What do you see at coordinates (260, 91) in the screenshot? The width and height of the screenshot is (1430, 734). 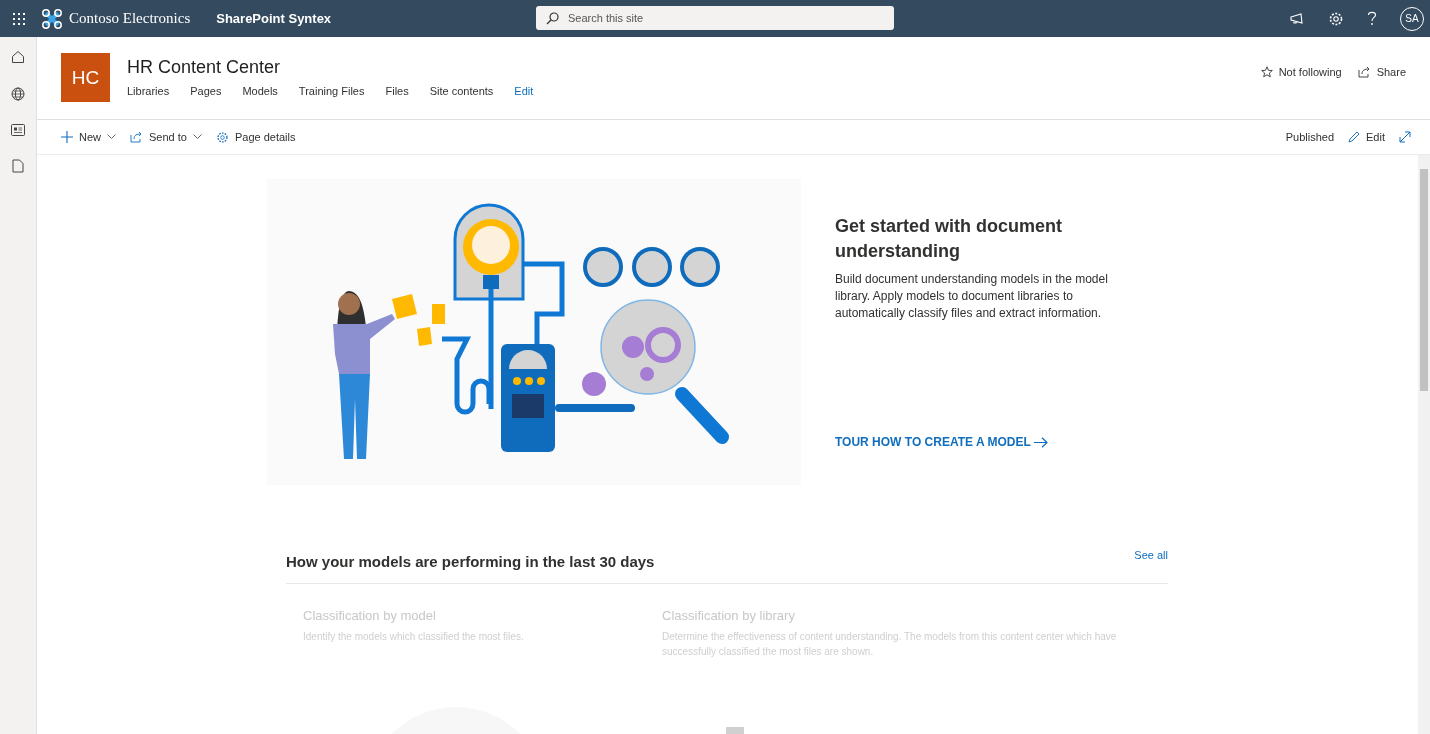 I see `site-nav-link: Models` at bounding box center [260, 91].